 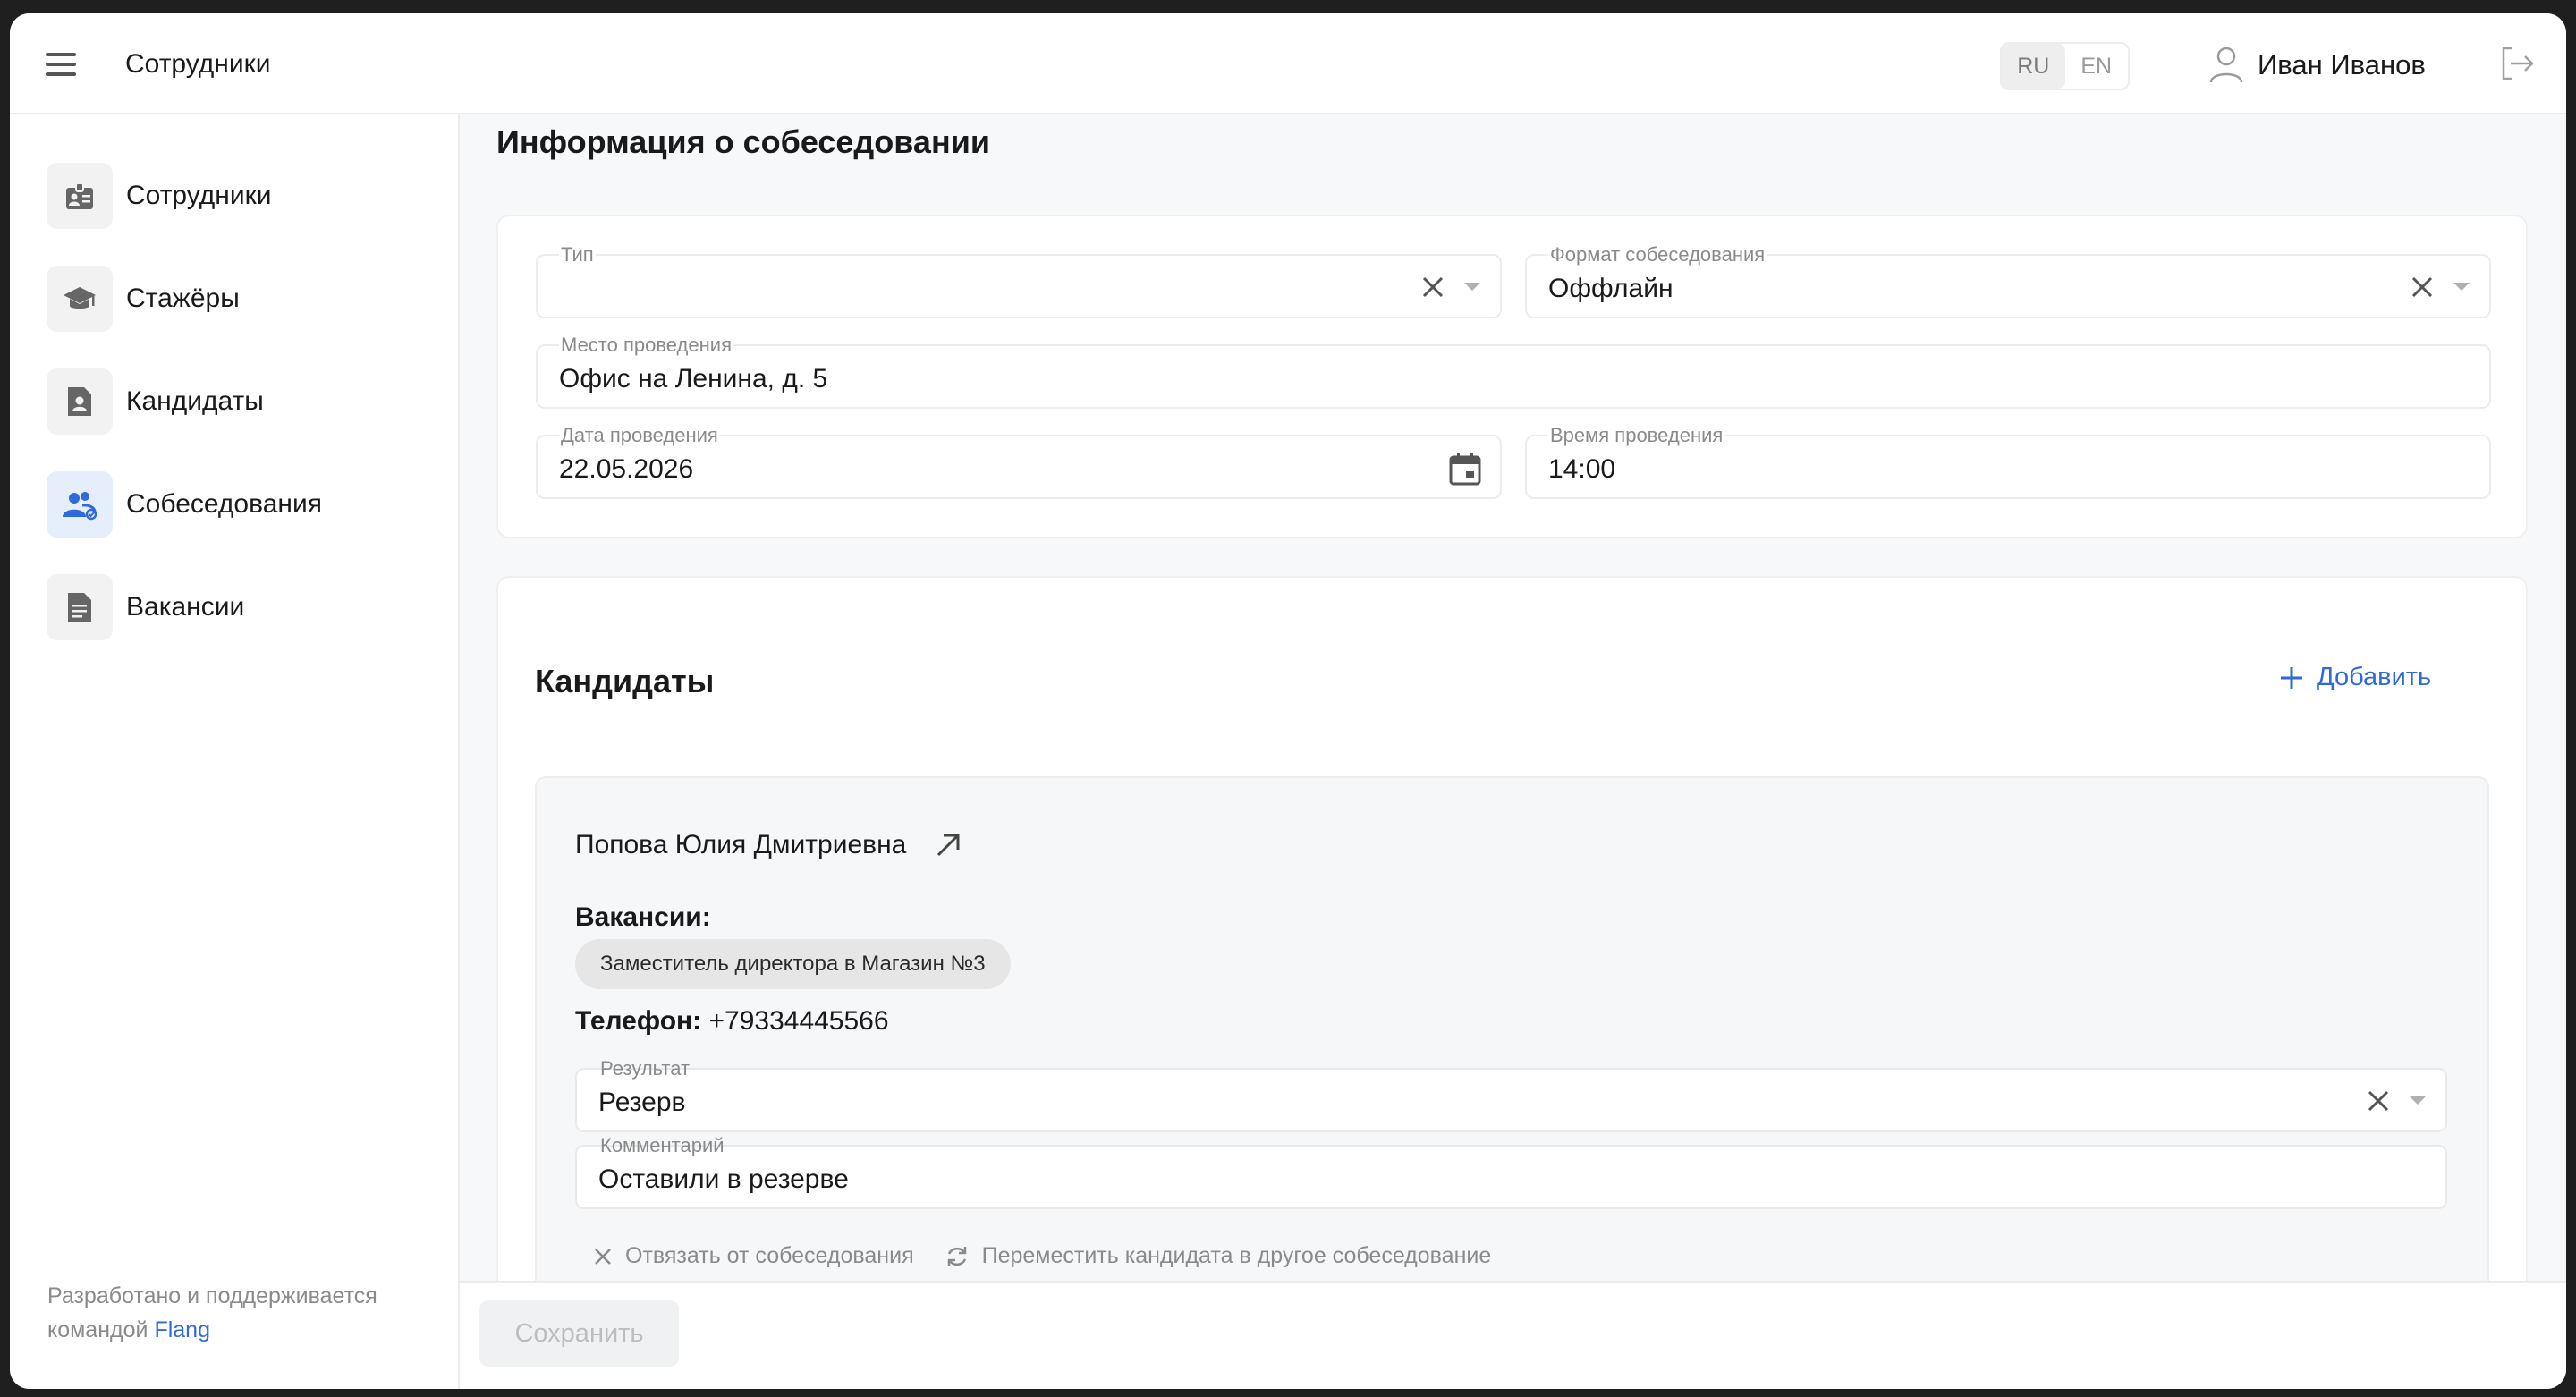 What do you see at coordinates (798, 1021) in the screenshot?
I see `phone-value: +79334445566` at bounding box center [798, 1021].